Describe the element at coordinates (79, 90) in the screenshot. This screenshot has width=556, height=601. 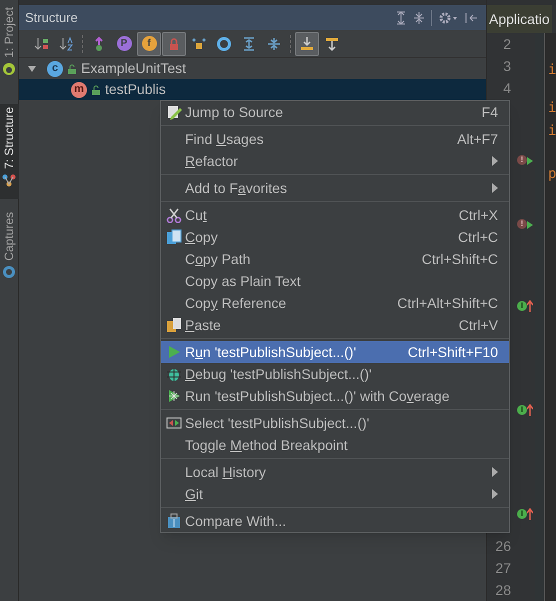
I see `method-icon: m` at that location.